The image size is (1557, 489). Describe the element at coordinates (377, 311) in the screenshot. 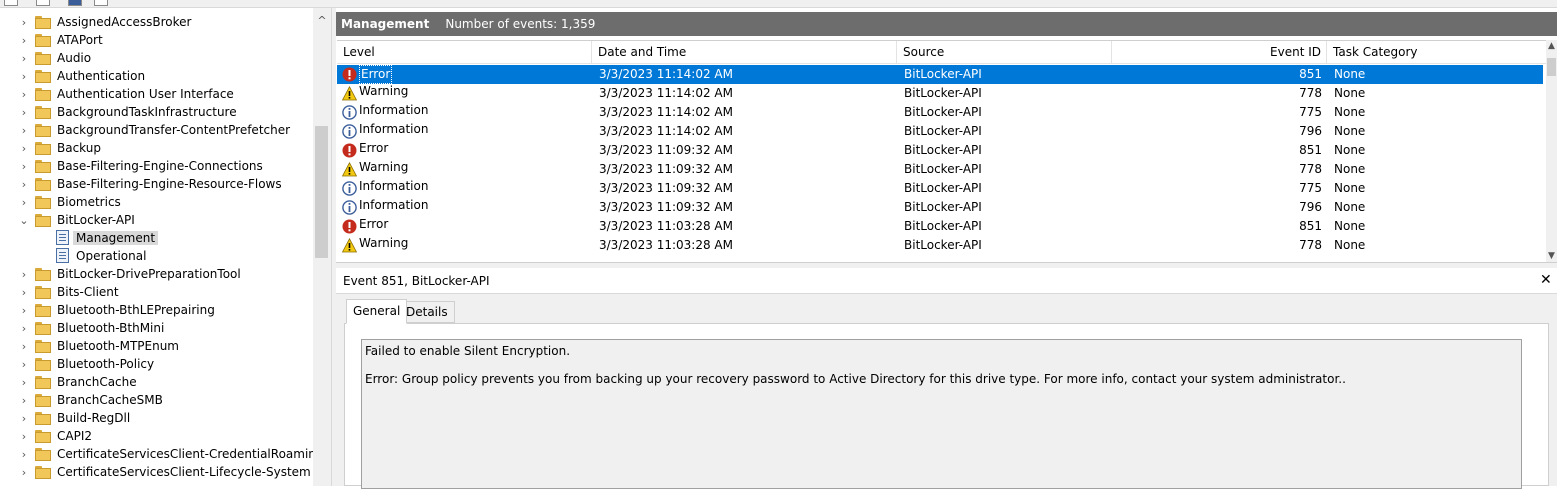

I see `tab-general: General` at that location.